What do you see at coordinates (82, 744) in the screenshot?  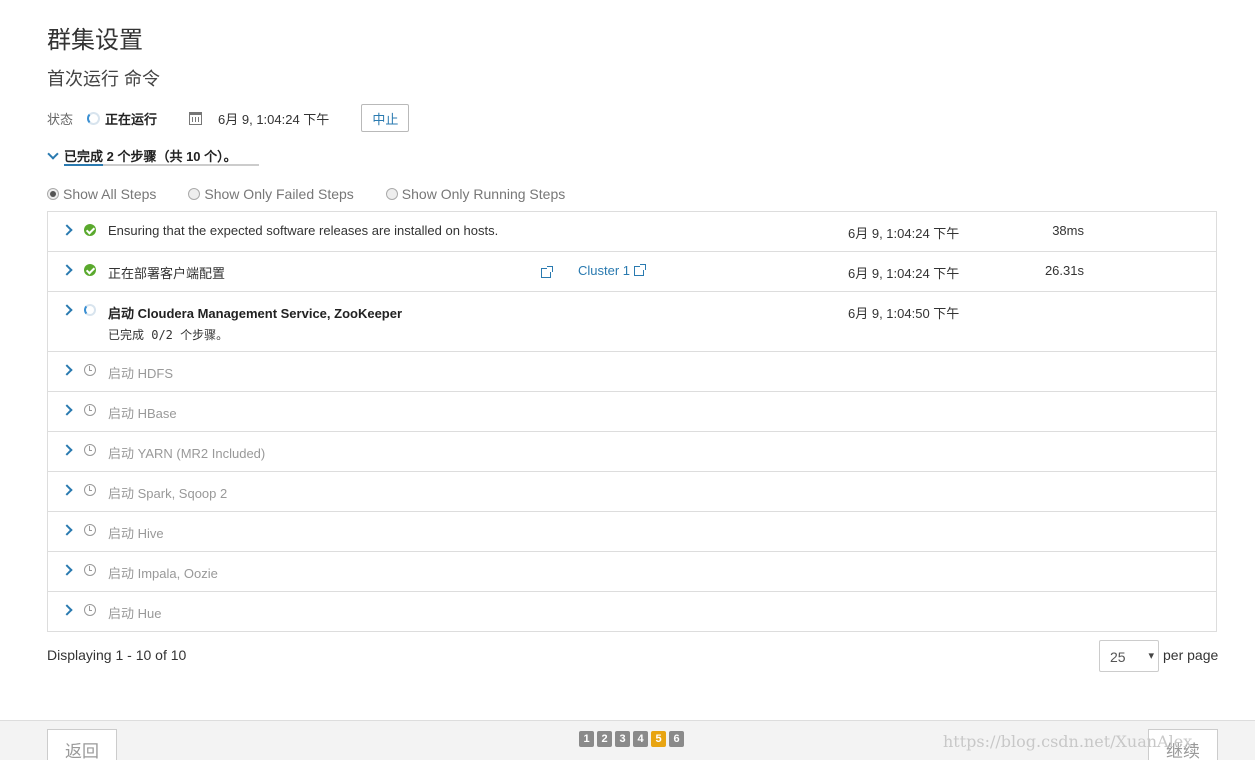 I see `back-button: 返回` at bounding box center [82, 744].